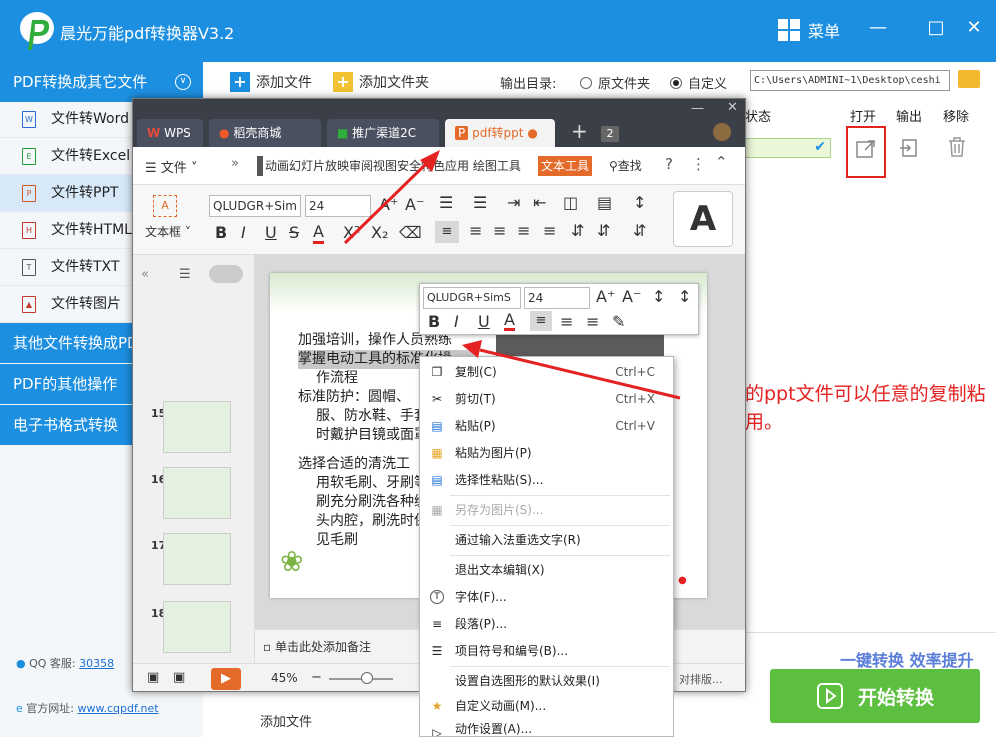 The image size is (996, 737). Describe the element at coordinates (669, 164) in the screenshot. I see `help-icon: ?` at that location.